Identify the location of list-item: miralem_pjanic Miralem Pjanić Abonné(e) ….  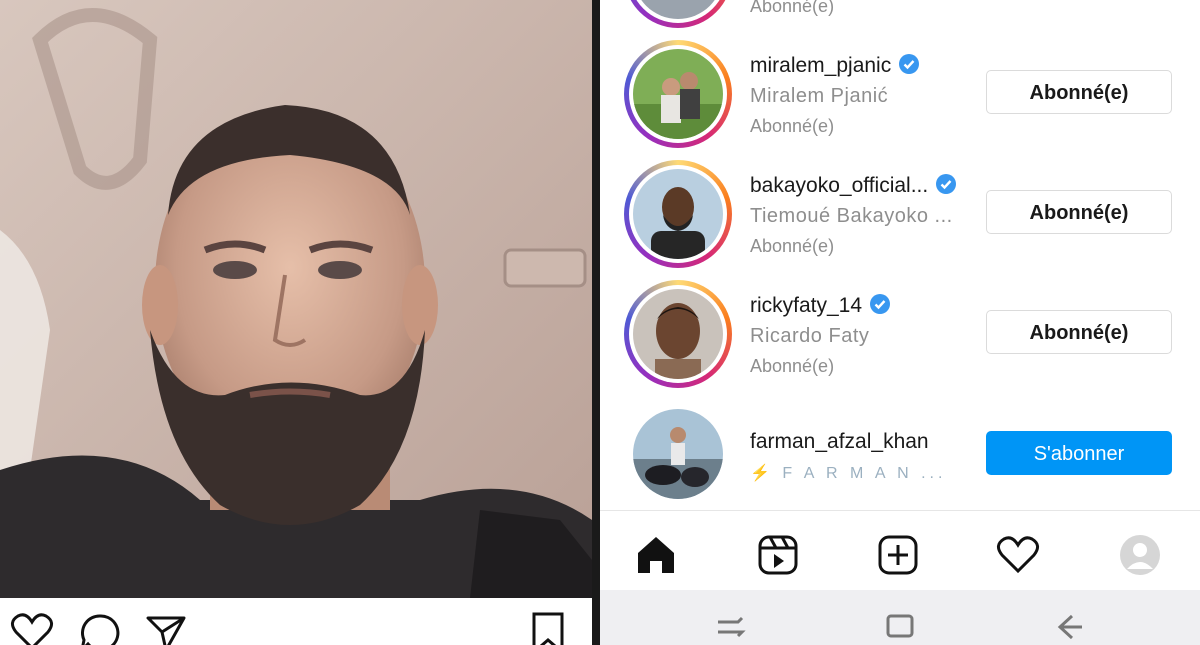
(900, 100).